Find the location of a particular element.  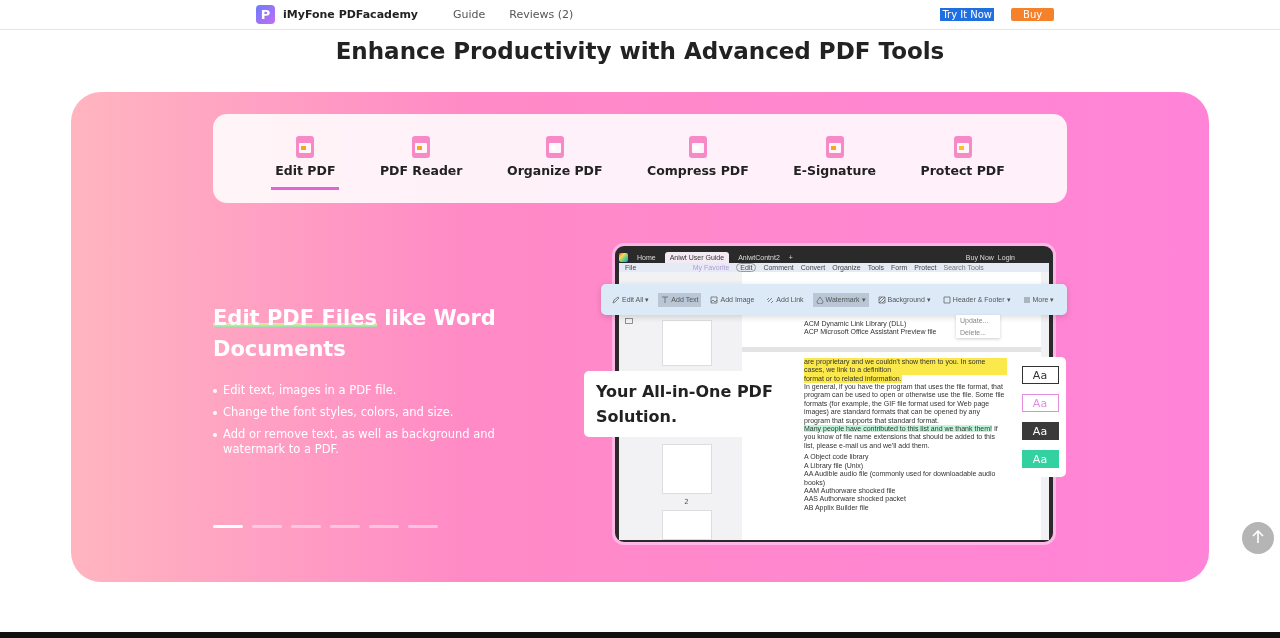

callout-text: Your All-in-One PDF Solution. is located at coordinates (685, 404).